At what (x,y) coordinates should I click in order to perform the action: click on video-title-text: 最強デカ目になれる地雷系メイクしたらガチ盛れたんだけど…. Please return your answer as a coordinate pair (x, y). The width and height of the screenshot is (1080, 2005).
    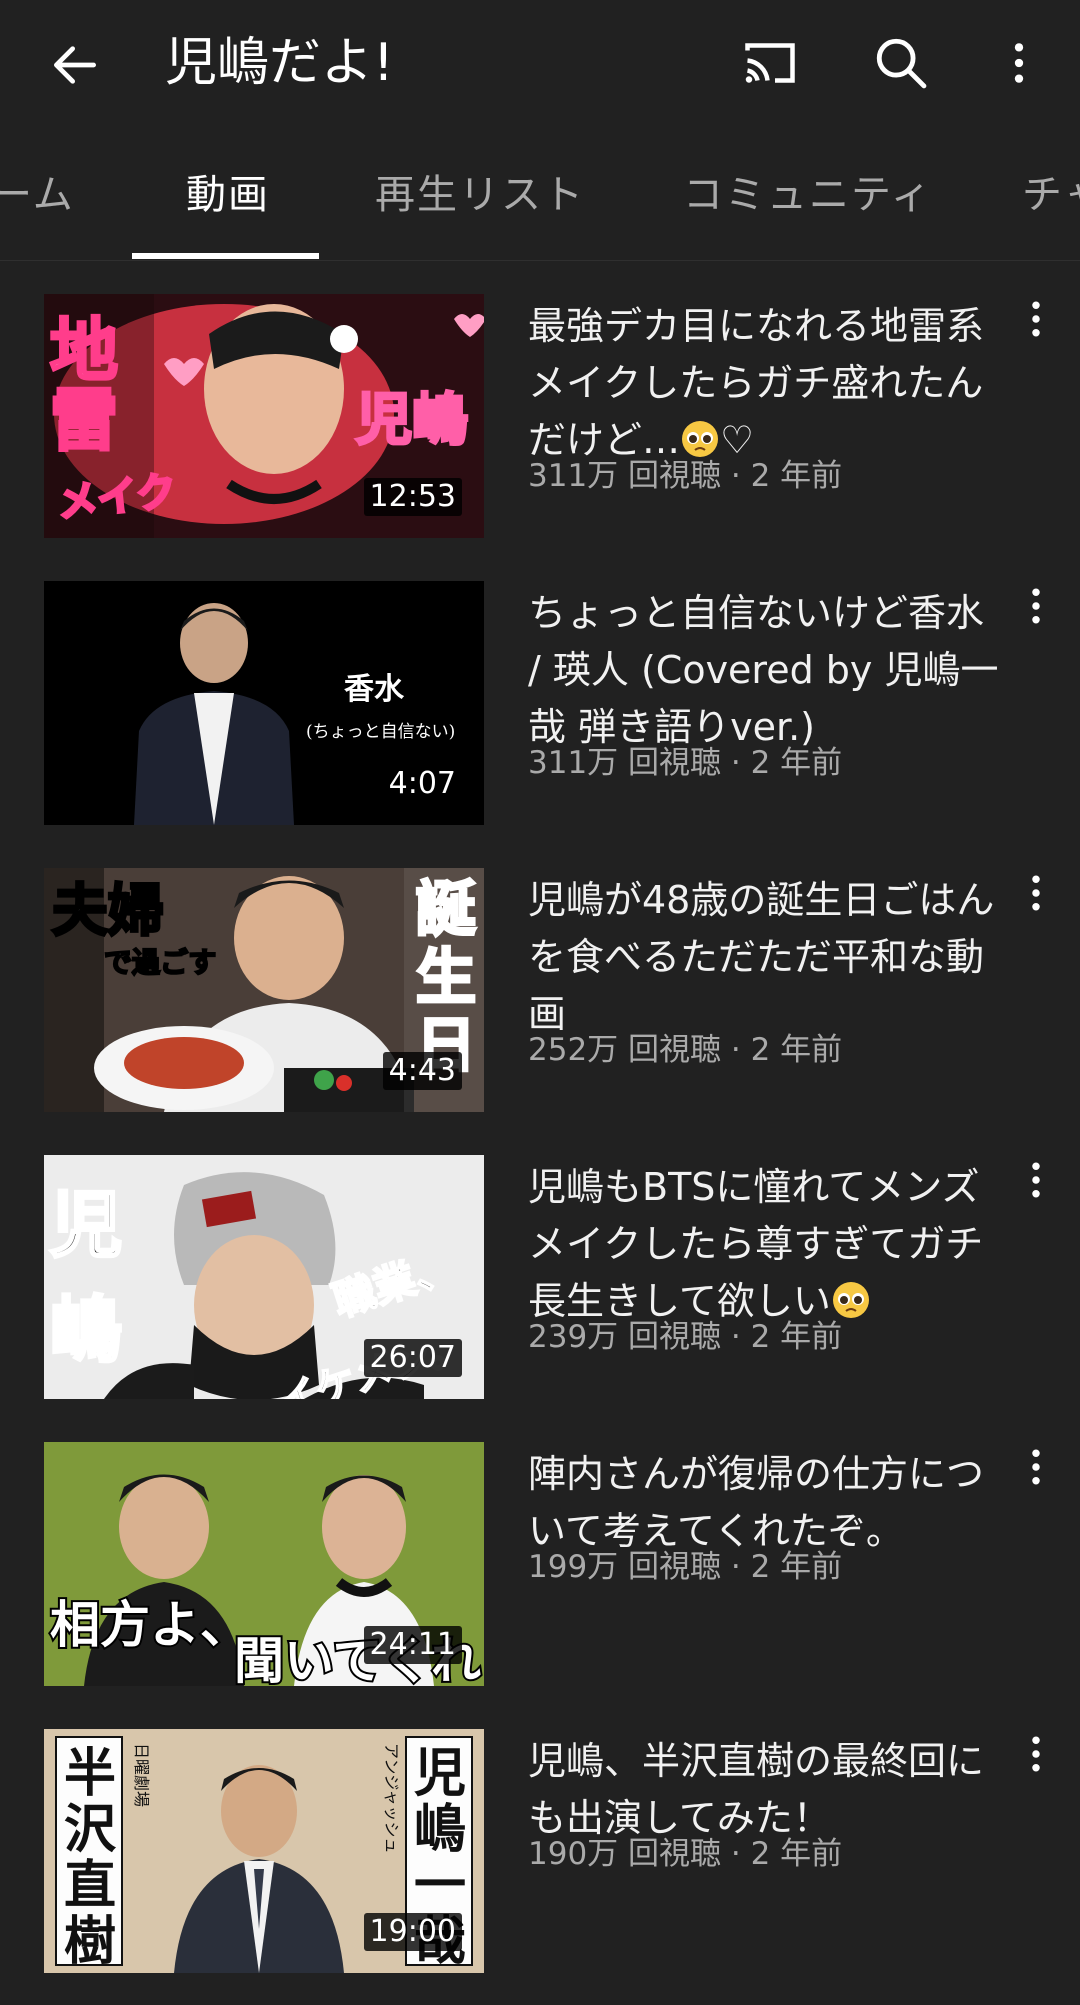
    Looking at the image, I should click on (756, 383).